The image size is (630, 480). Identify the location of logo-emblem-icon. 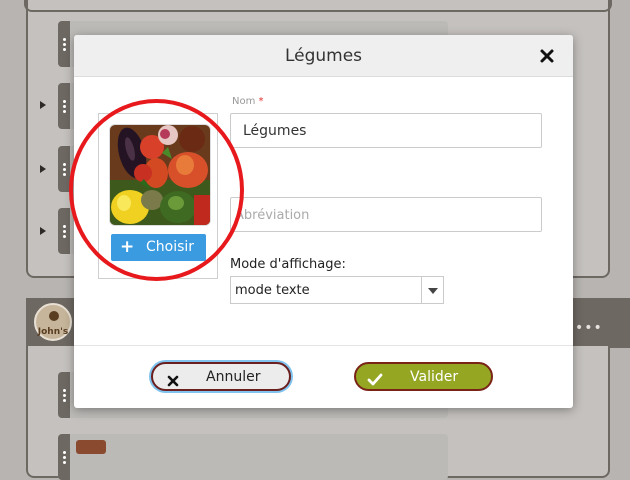
(54, 316).